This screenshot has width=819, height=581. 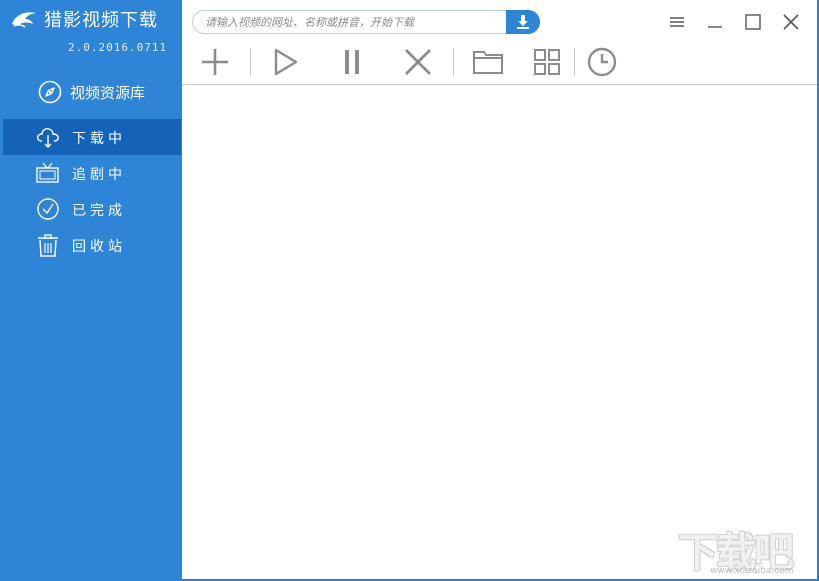 What do you see at coordinates (547, 62) in the screenshot?
I see `grid-icon` at bounding box center [547, 62].